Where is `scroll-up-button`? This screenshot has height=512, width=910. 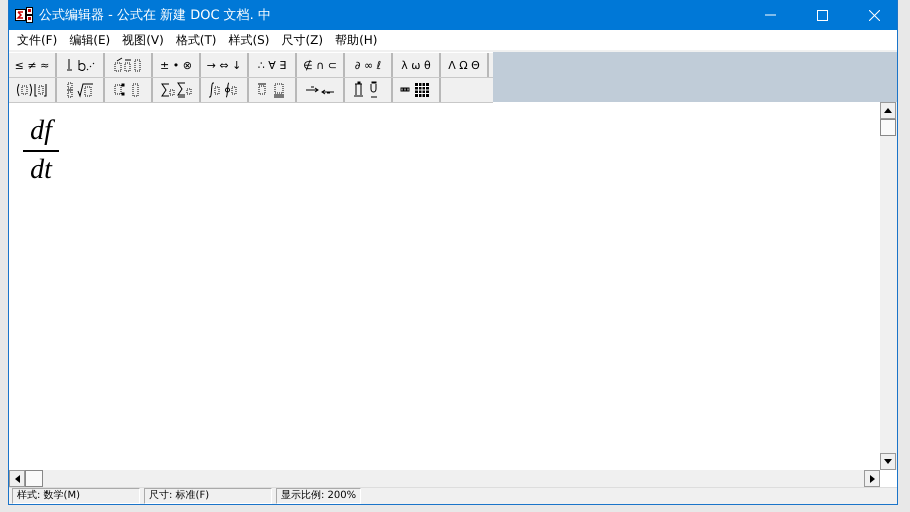 scroll-up-button is located at coordinates (888, 110).